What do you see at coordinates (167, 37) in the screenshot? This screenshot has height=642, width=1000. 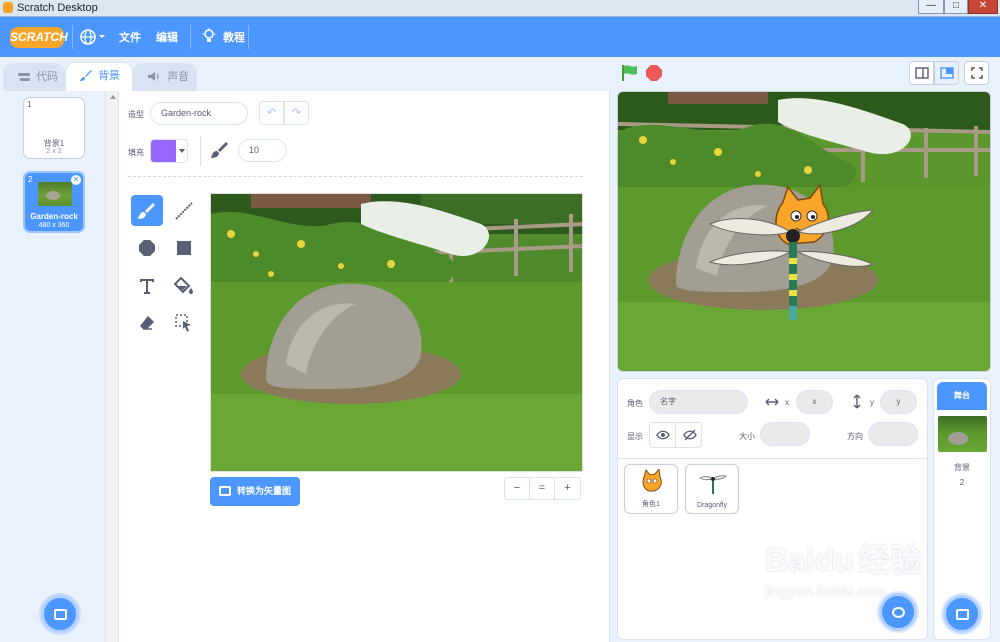 I see `menu-edit: 编辑` at bounding box center [167, 37].